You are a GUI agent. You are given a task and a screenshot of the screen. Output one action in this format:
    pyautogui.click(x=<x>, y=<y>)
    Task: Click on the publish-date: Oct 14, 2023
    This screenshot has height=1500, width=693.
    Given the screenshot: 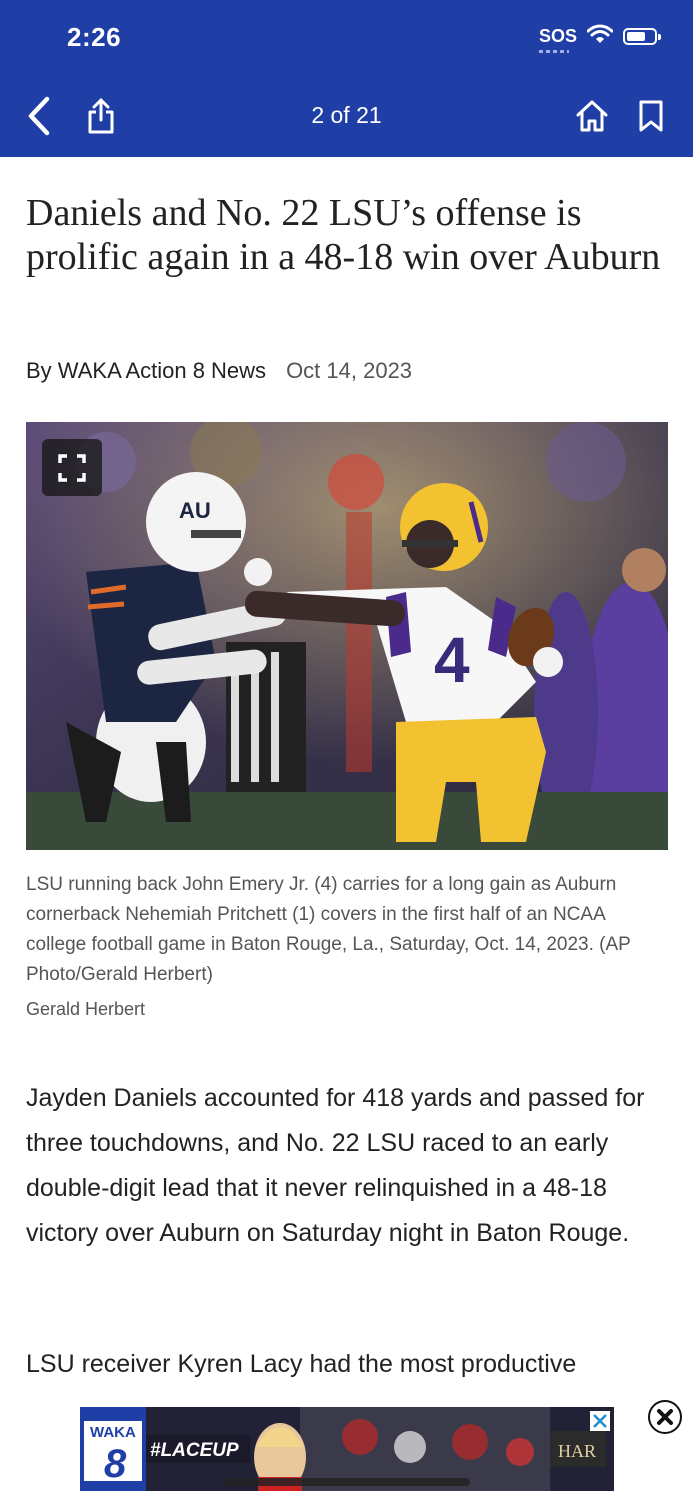 What is the action you would take?
    pyautogui.click(x=349, y=370)
    